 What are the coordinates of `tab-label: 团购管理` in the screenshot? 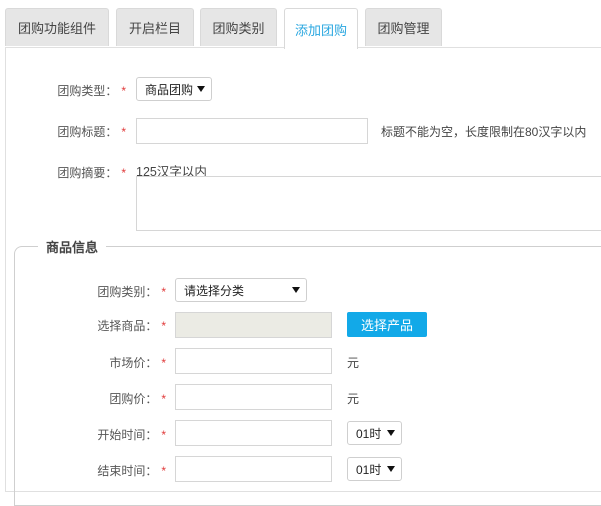 It's located at (403, 28).